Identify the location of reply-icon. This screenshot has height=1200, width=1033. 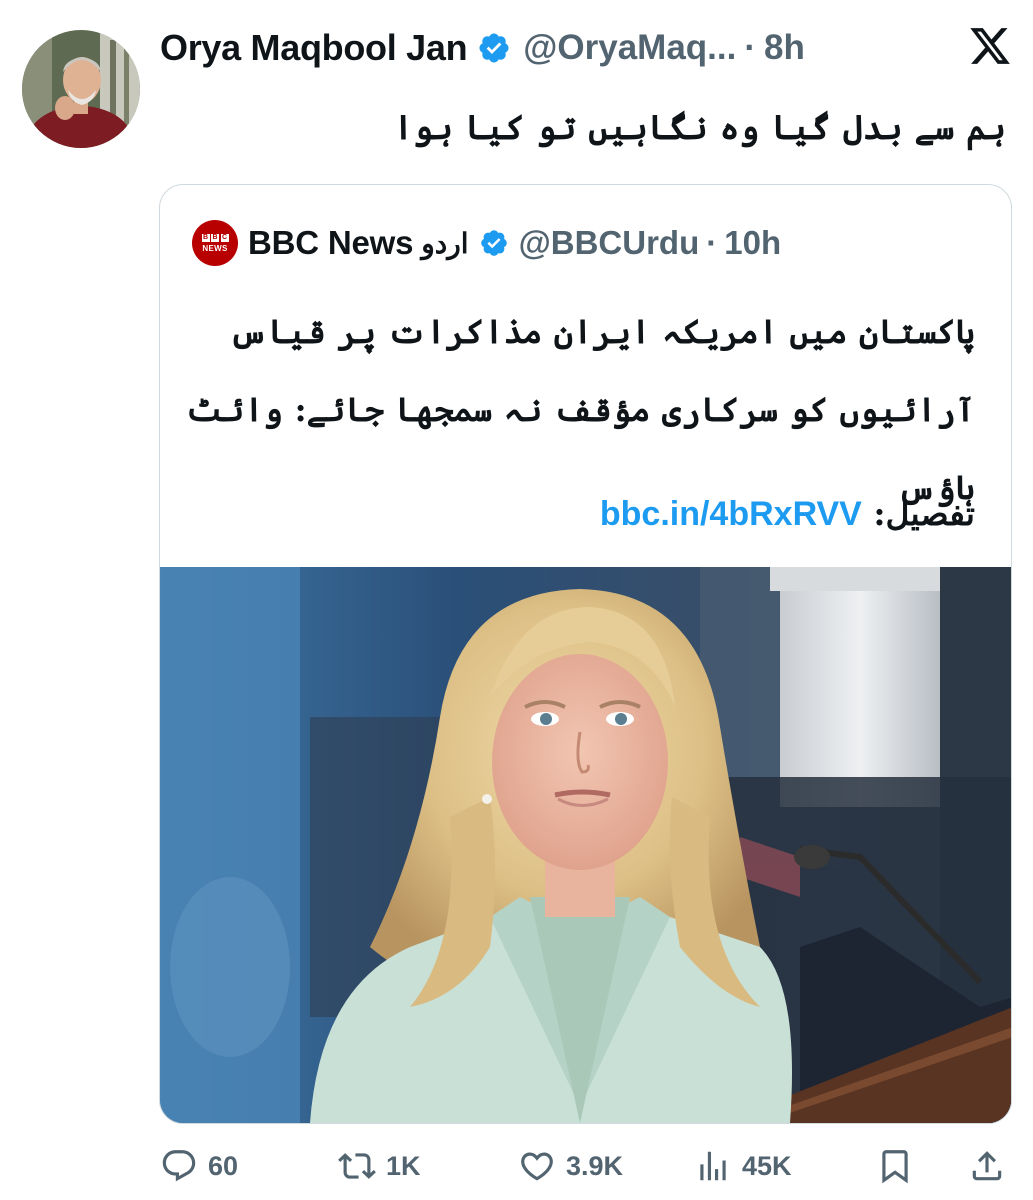
(179, 1166).